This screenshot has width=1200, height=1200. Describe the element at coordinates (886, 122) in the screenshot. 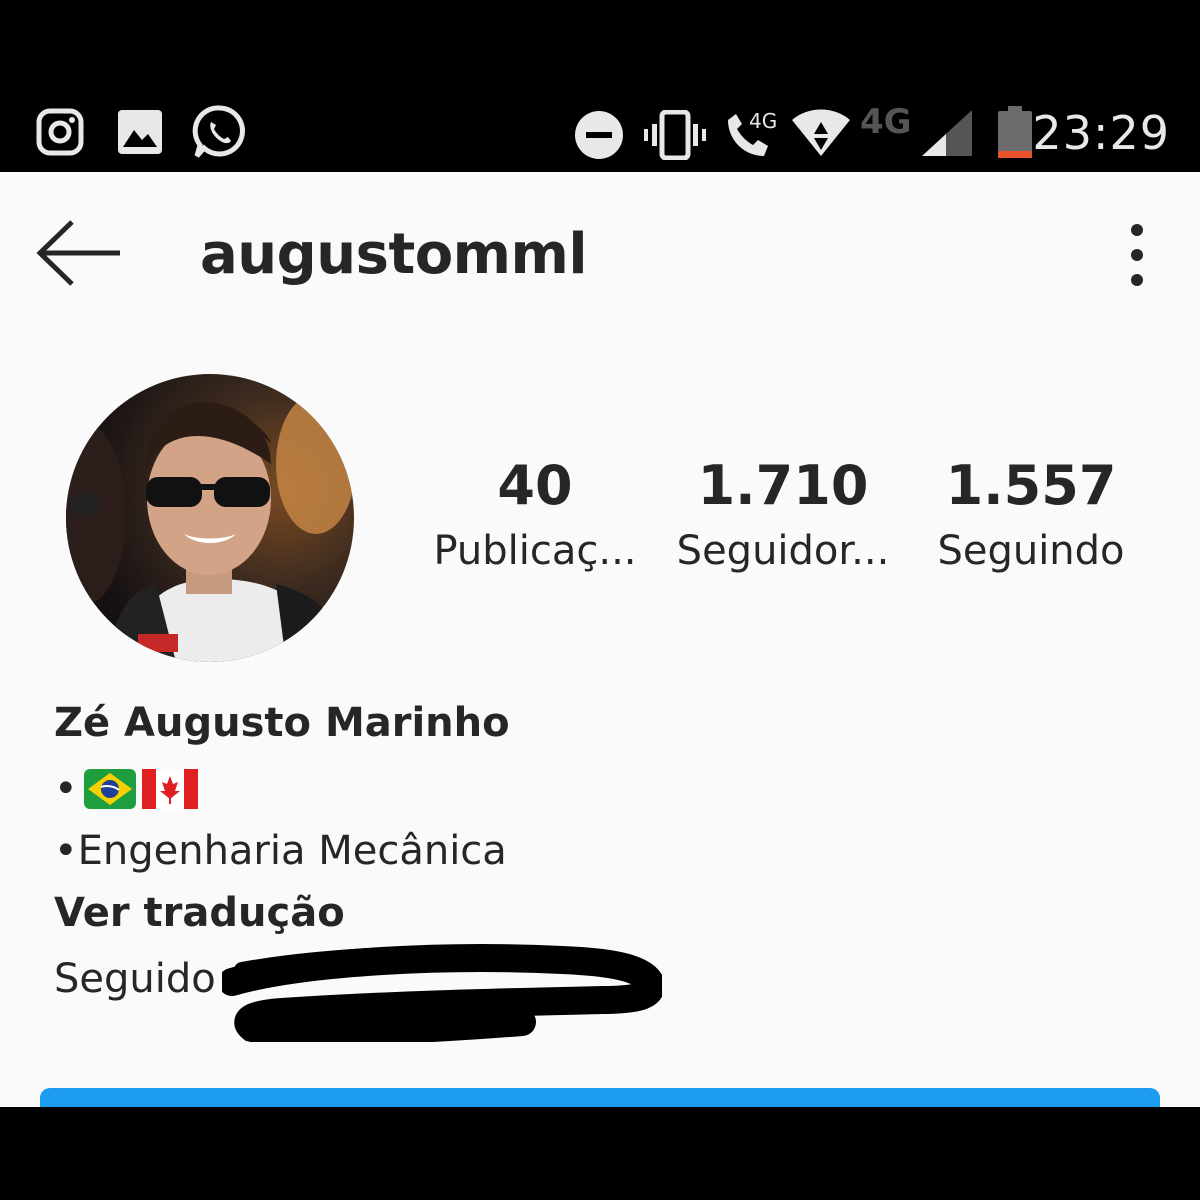

I see `network-type-label: 4G` at that location.